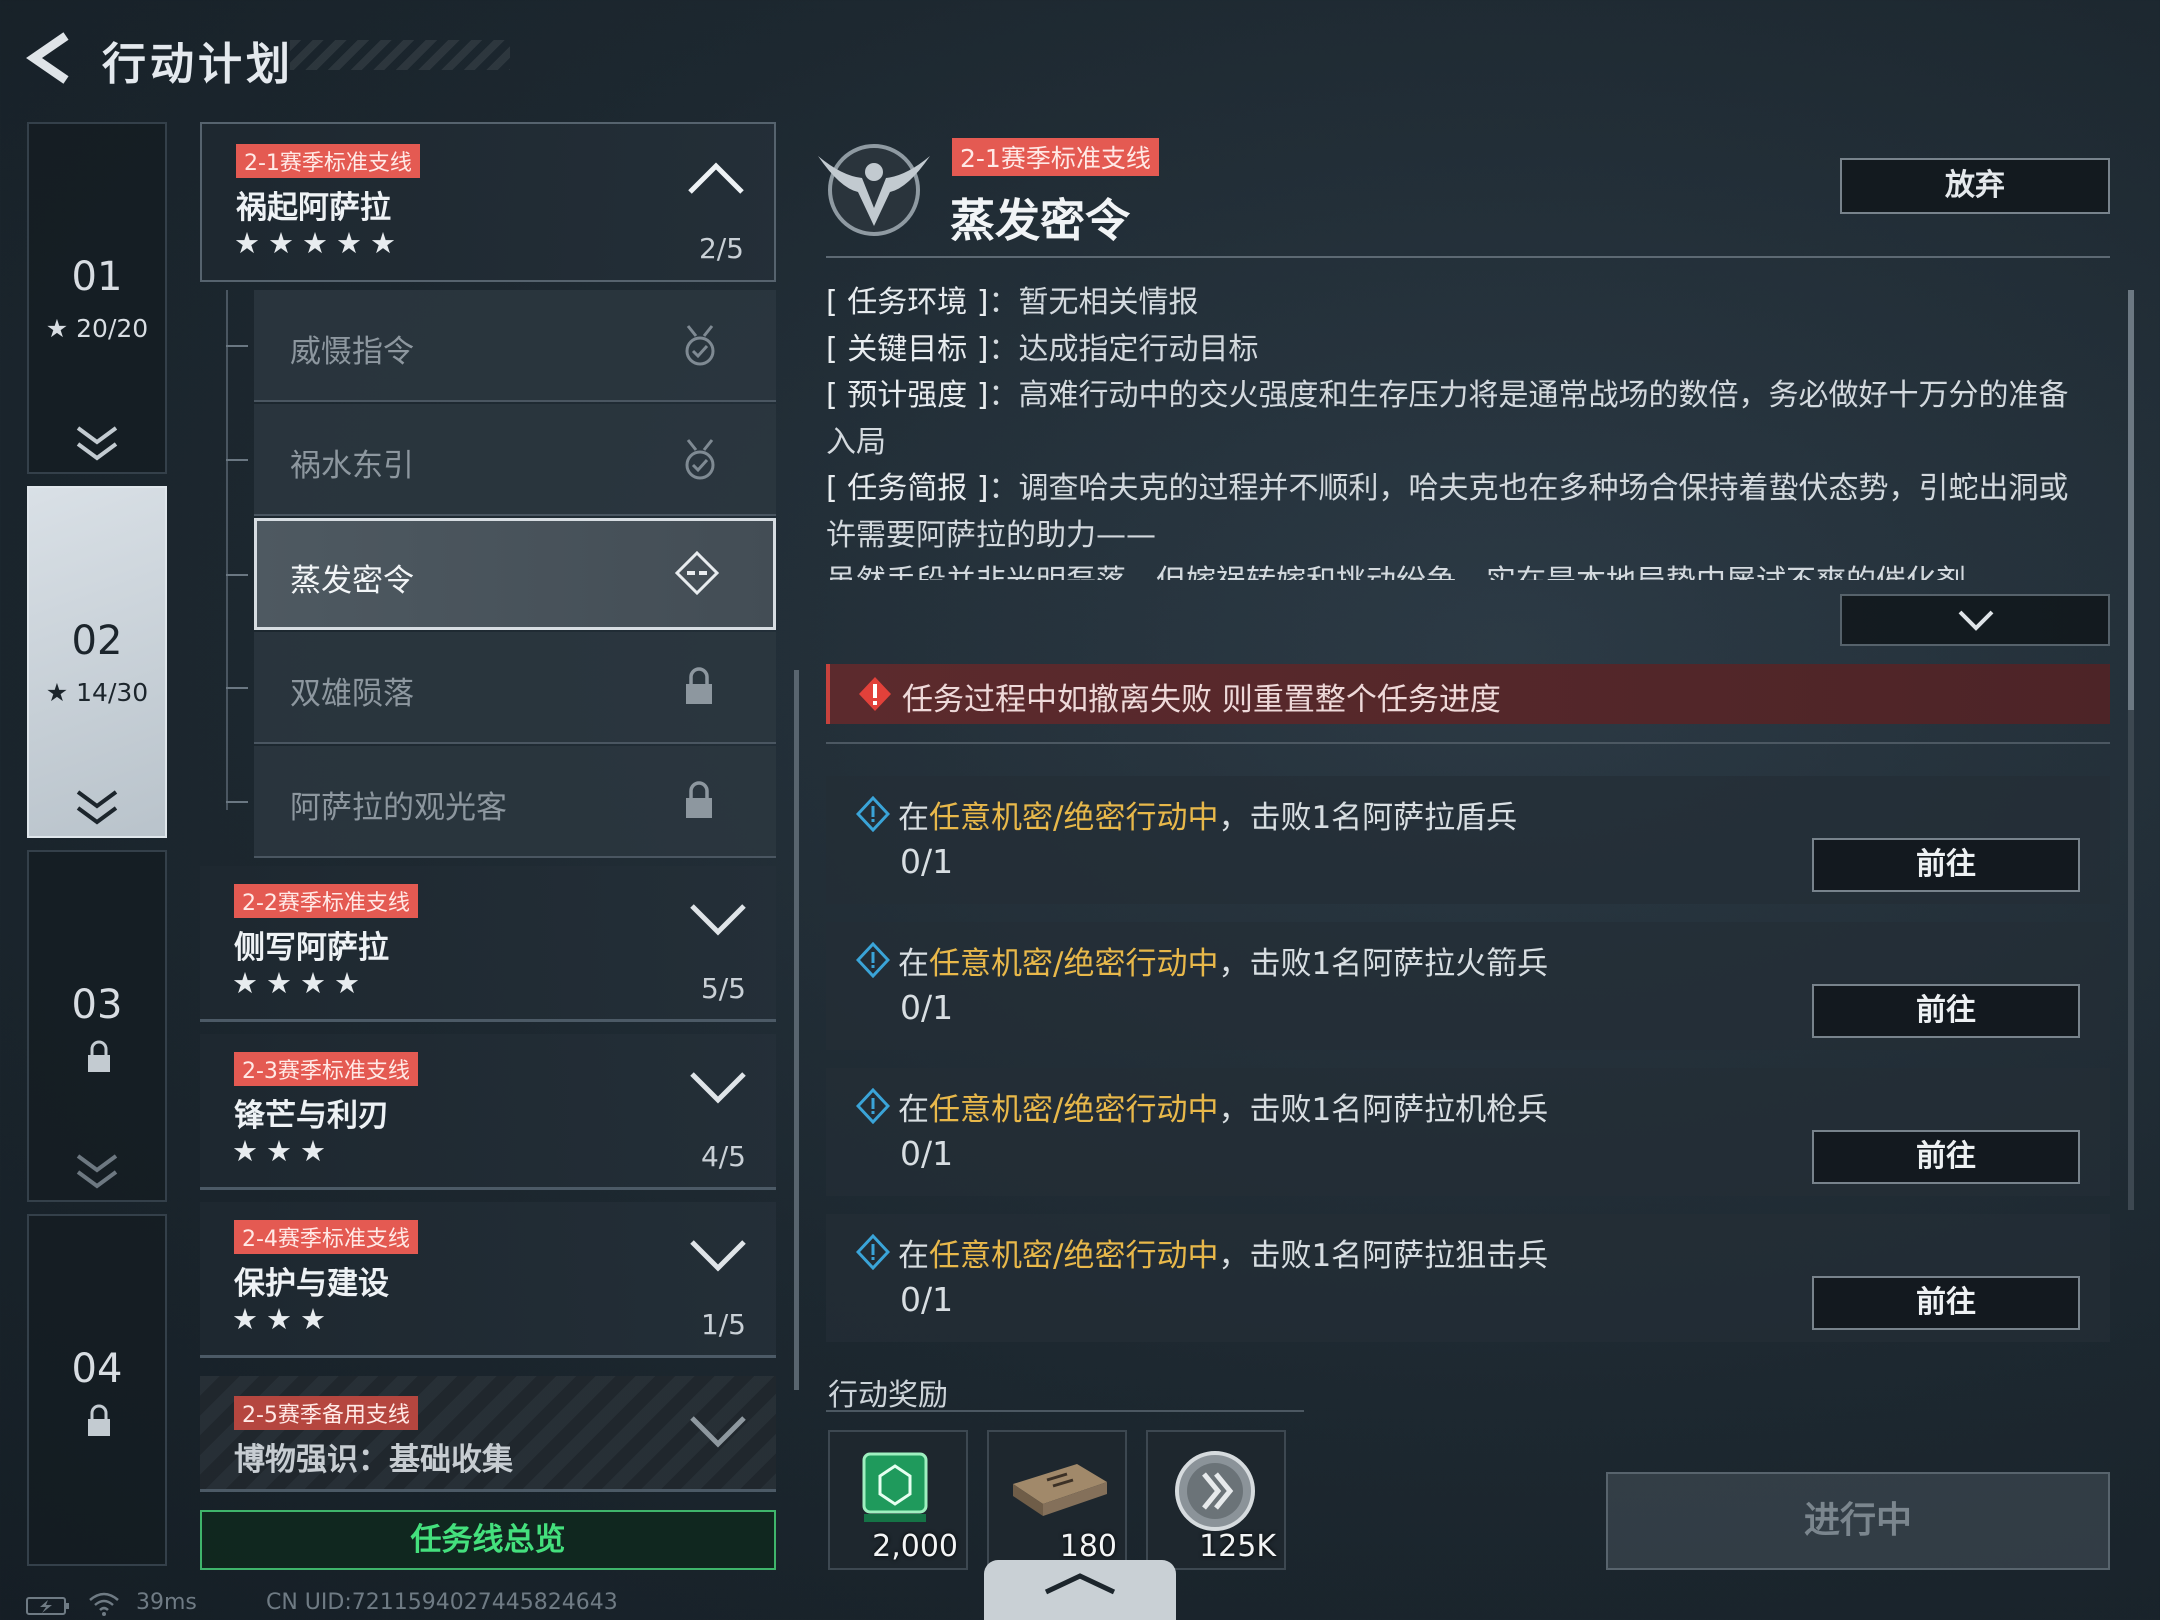  What do you see at coordinates (97, 1026) in the screenshot?
I see `chapter-03: 03` at bounding box center [97, 1026].